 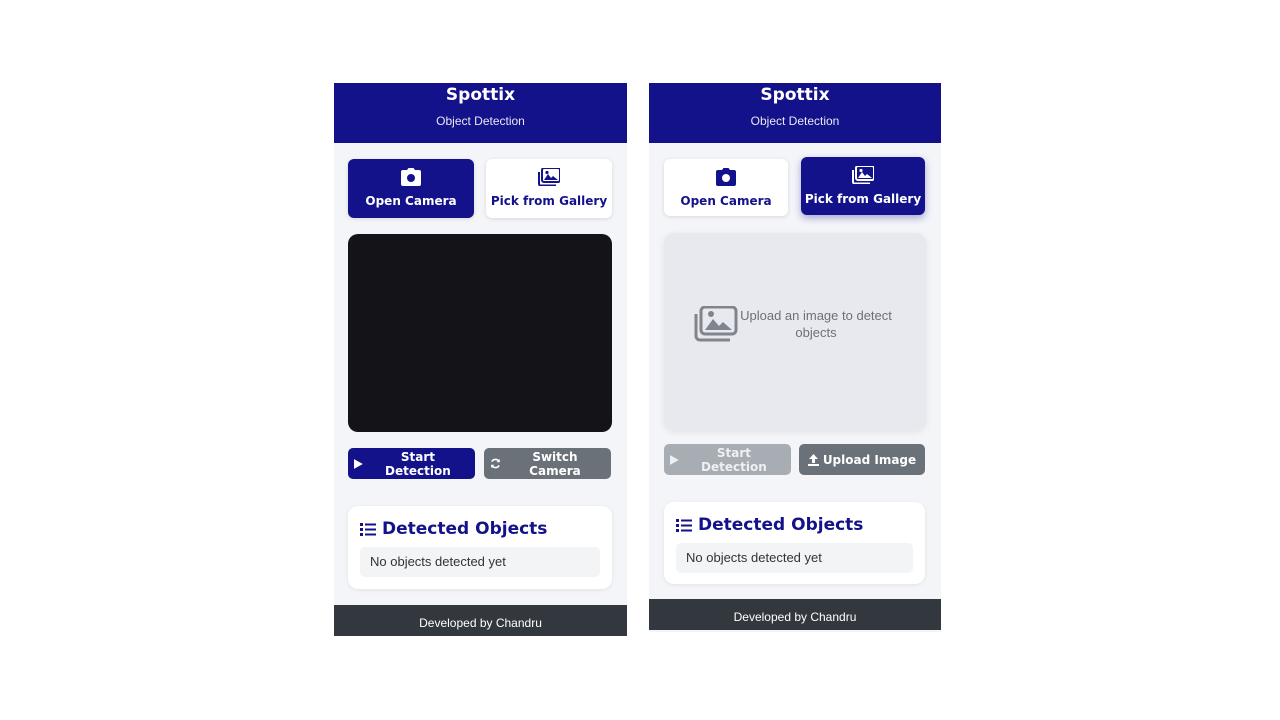 I want to click on upload-image-button: Upload Image, so click(x=862, y=459).